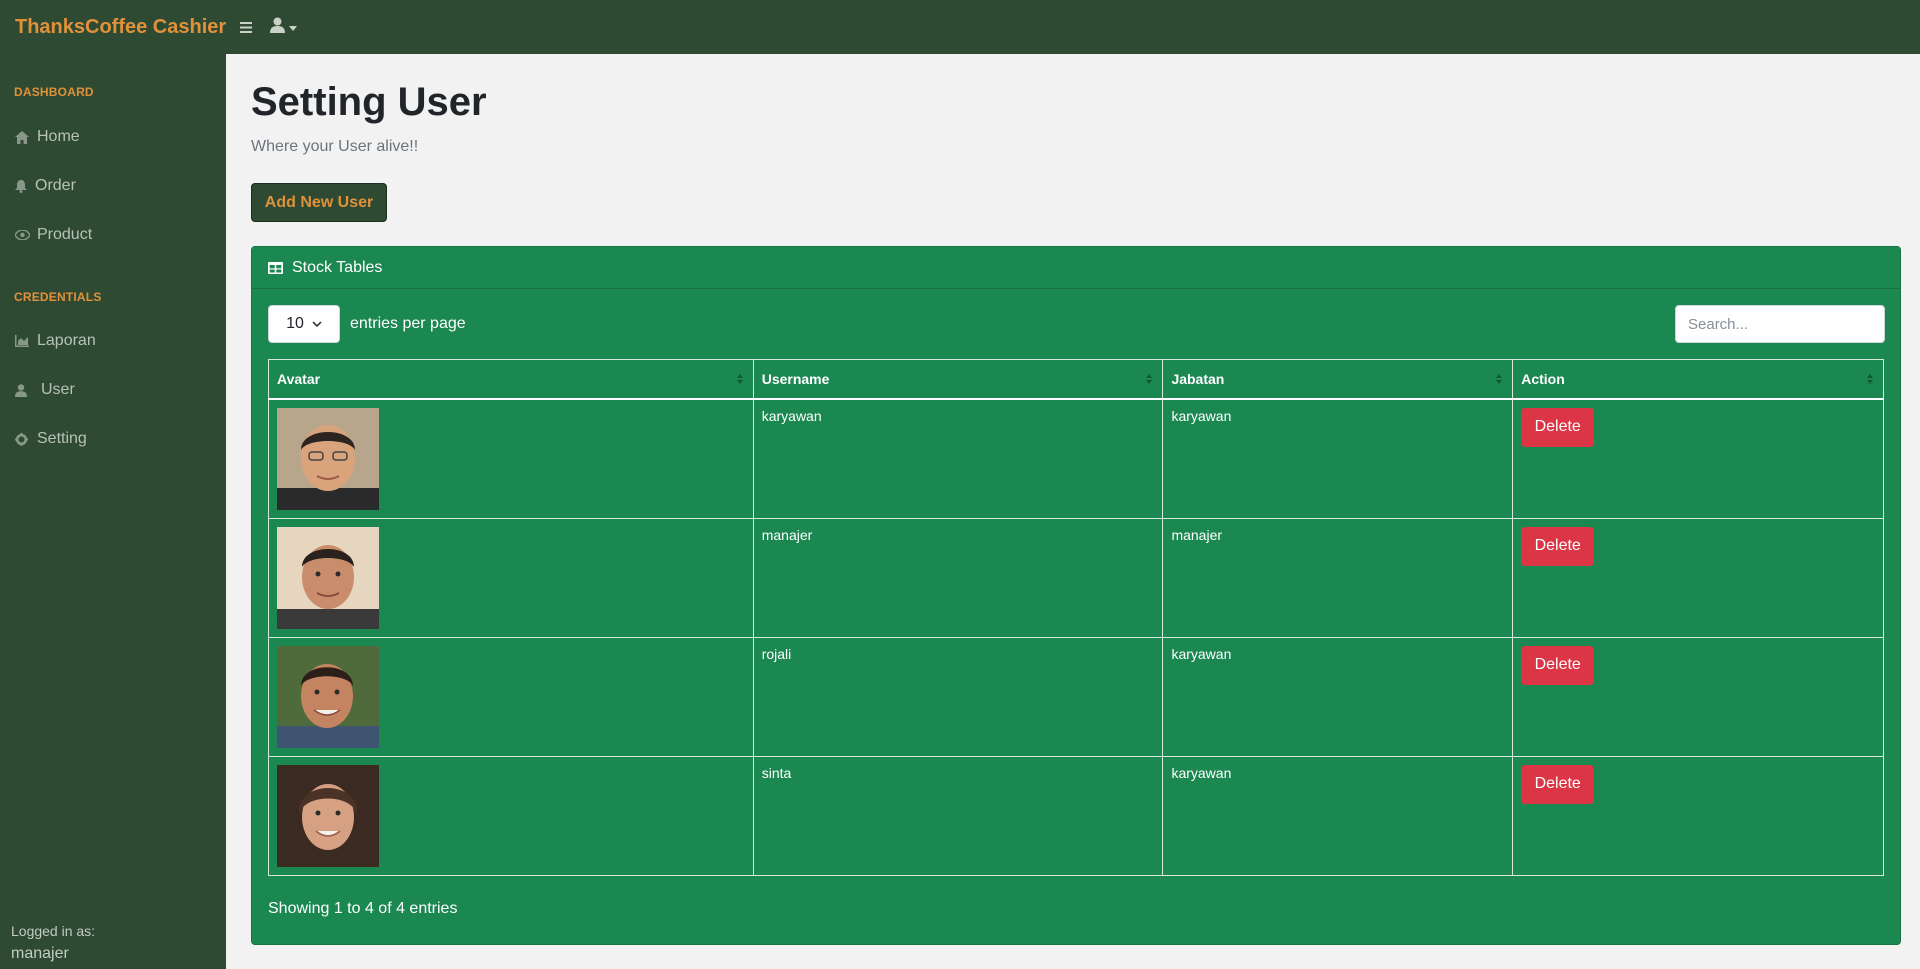 The image size is (1920, 969). Describe the element at coordinates (113, 235) in the screenshot. I see `sidebar-item-product: Product` at that location.